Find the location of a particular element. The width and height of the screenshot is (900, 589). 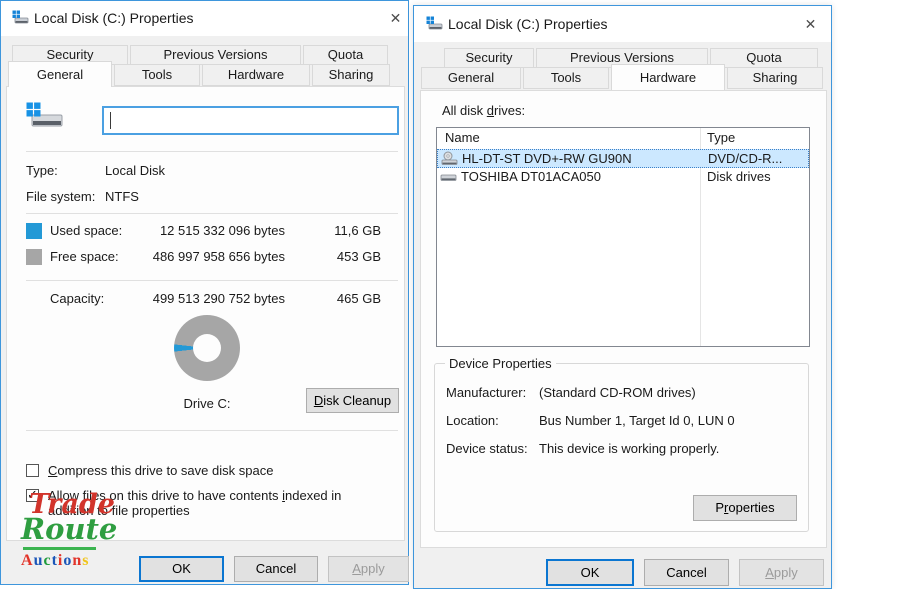

device-type: Disk drives is located at coordinates (739, 176).